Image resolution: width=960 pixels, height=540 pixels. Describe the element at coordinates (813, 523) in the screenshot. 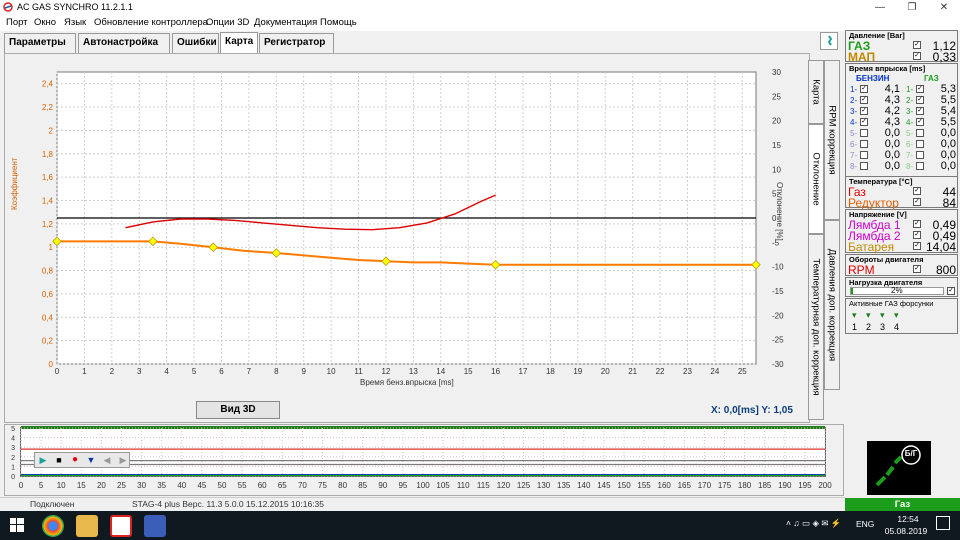

I see `tray-icons: ˄ ♫ ▭ ◈ ✉ ⚡` at that location.